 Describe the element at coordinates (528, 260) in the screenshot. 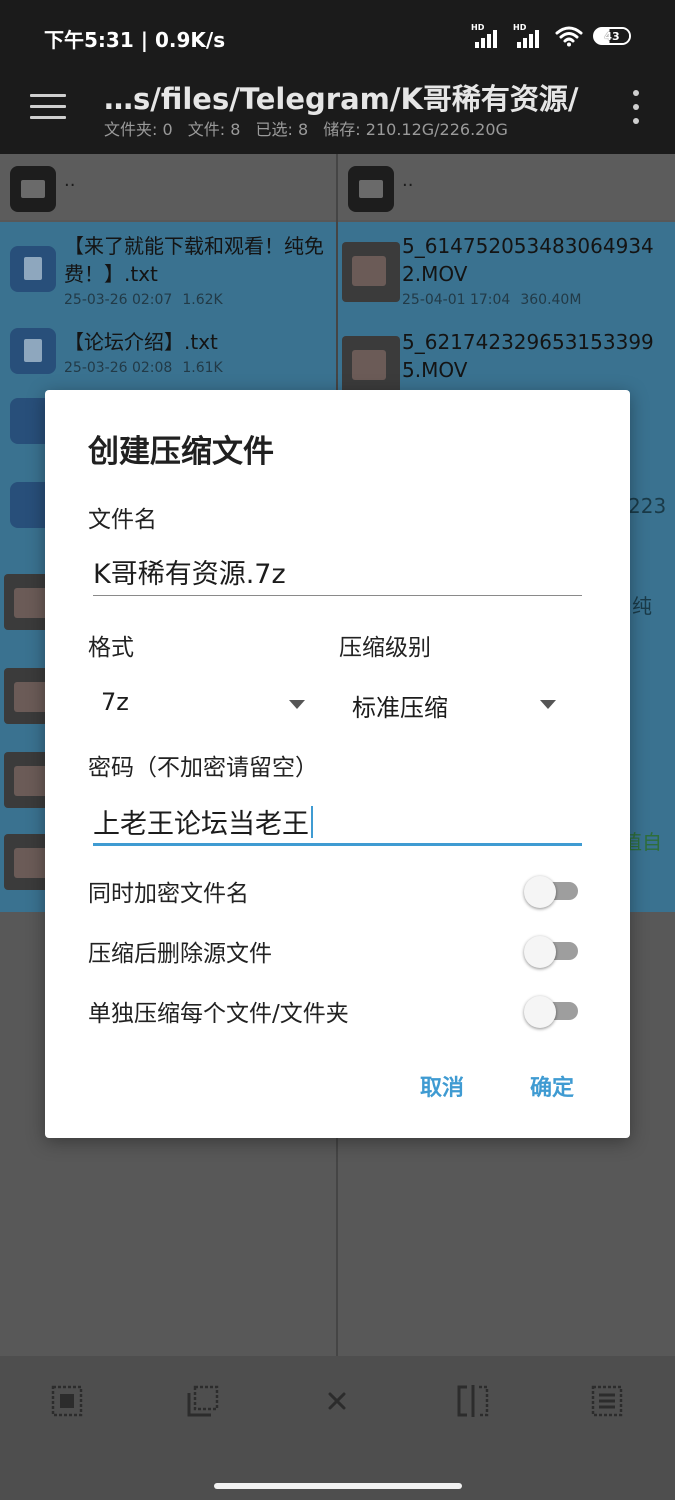

I see `file-name: 5_6147520534830649342.MOV` at that location.